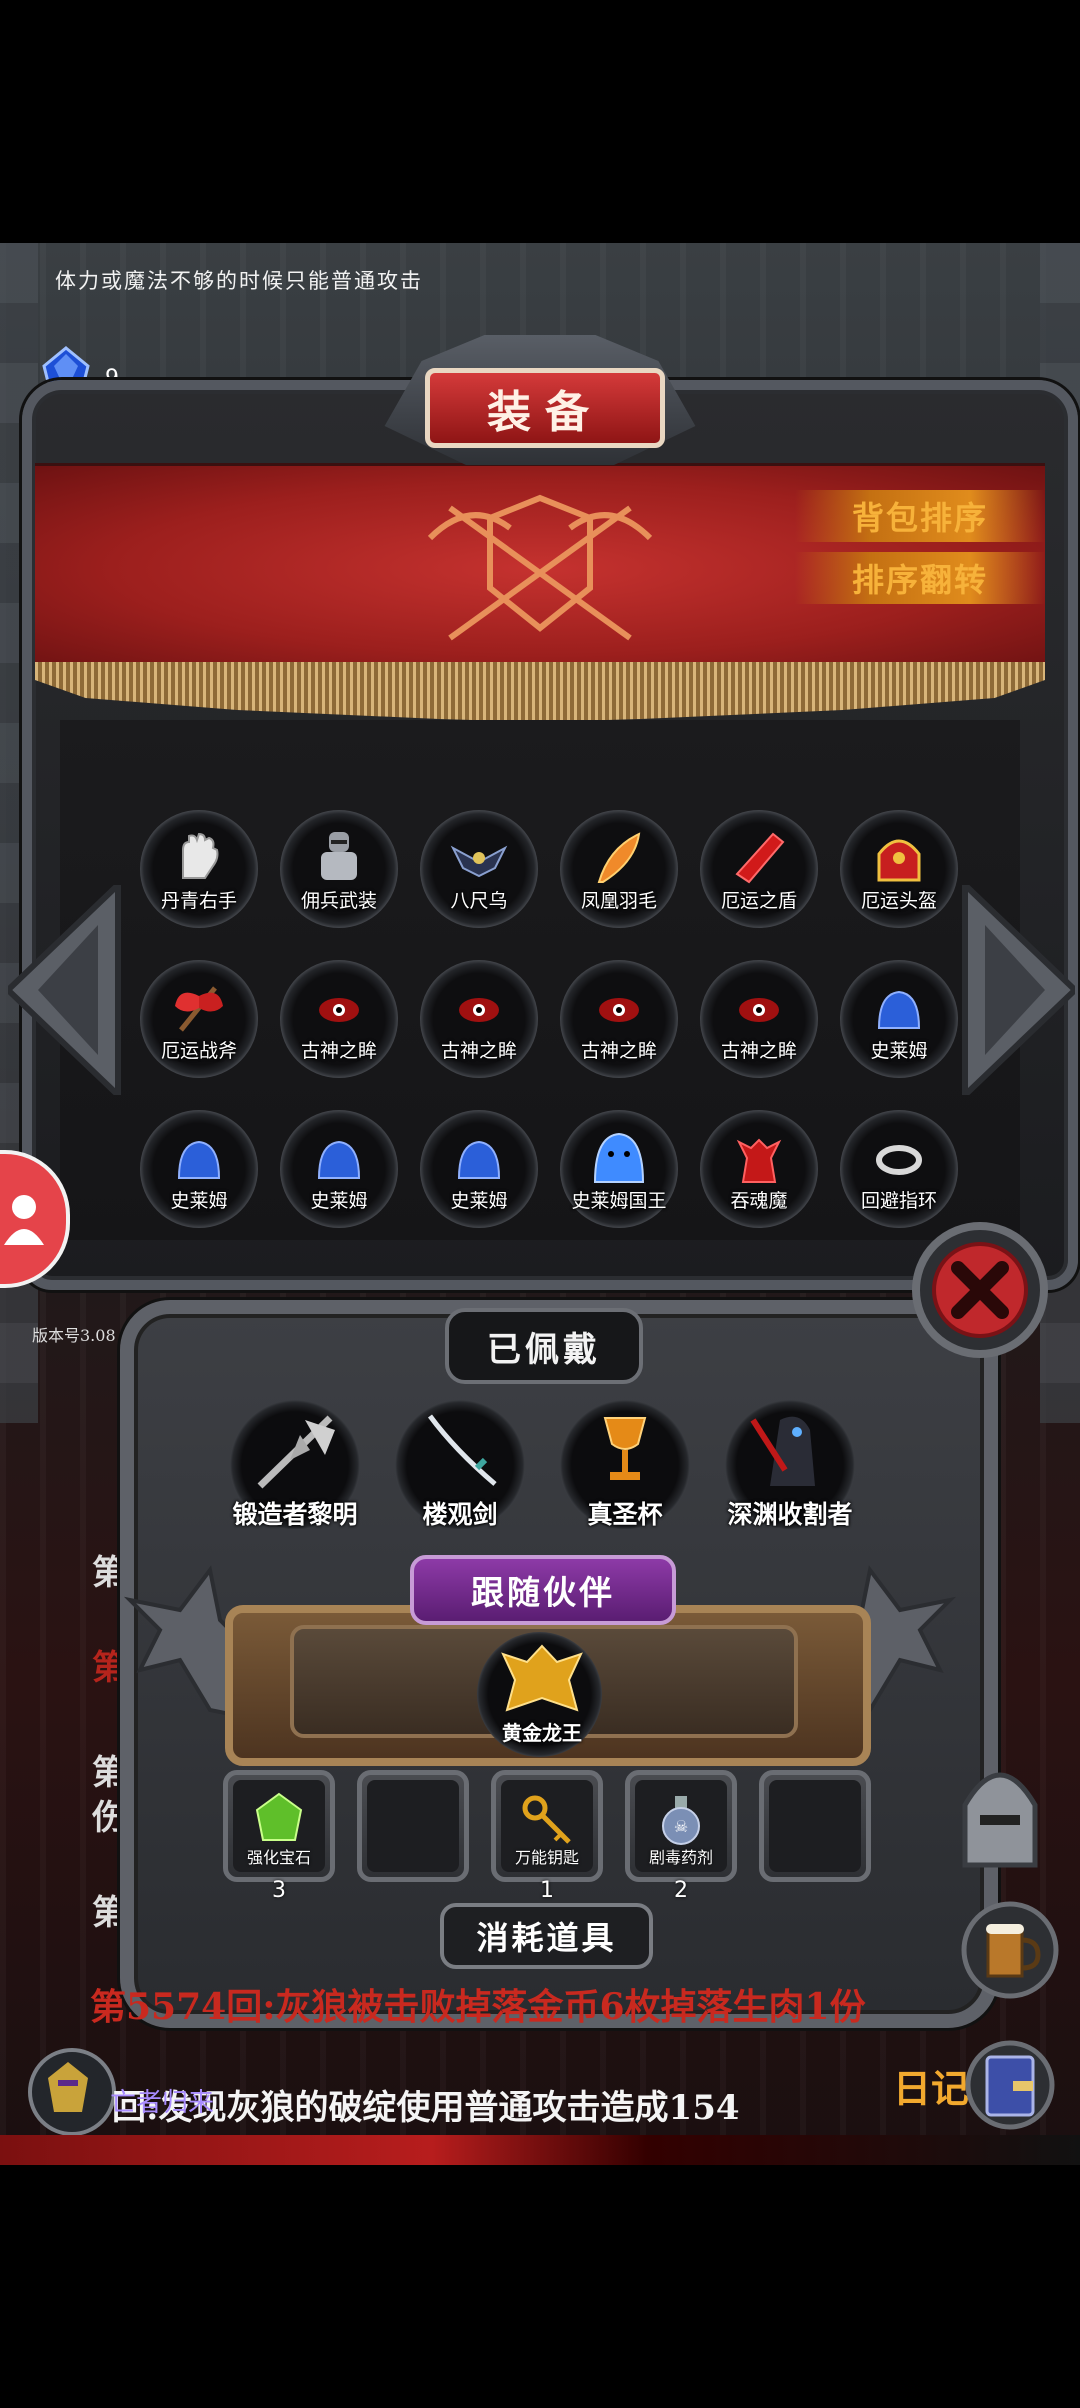 This screenshot has height=2408, width=1080. I want to click on consumable-slot: 强化宝石 3, so click(279, 1836).